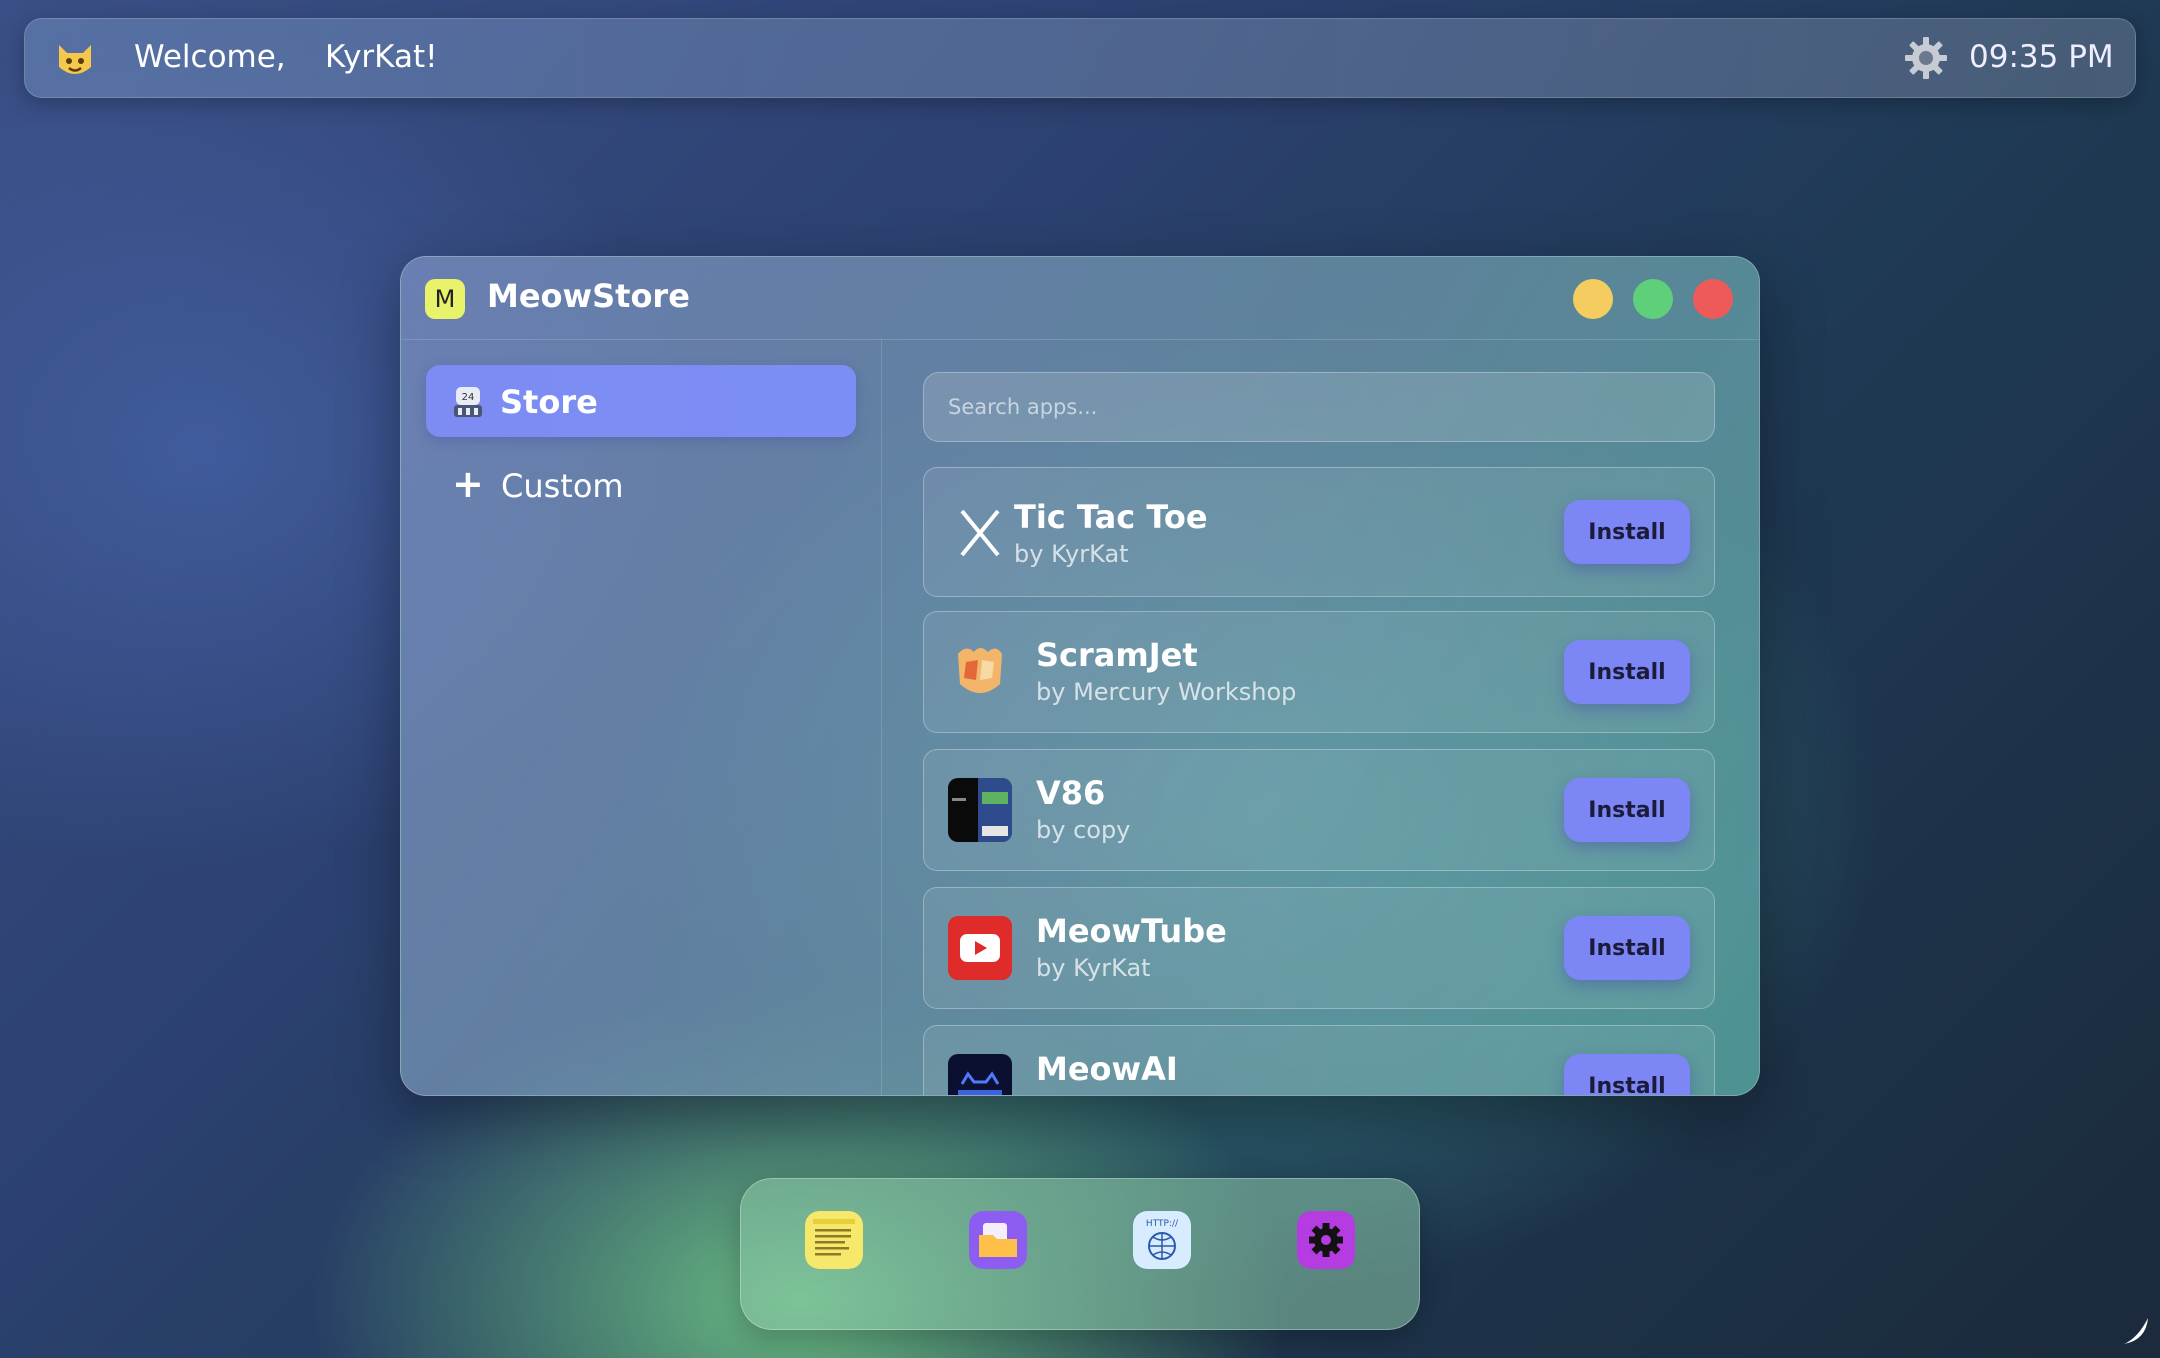 The width and height of the screenshot is (2160, 1358). Describe the element at coordinates (562, 486) in the screenshot. I see `sidebar-item-label: Custom` at that location.